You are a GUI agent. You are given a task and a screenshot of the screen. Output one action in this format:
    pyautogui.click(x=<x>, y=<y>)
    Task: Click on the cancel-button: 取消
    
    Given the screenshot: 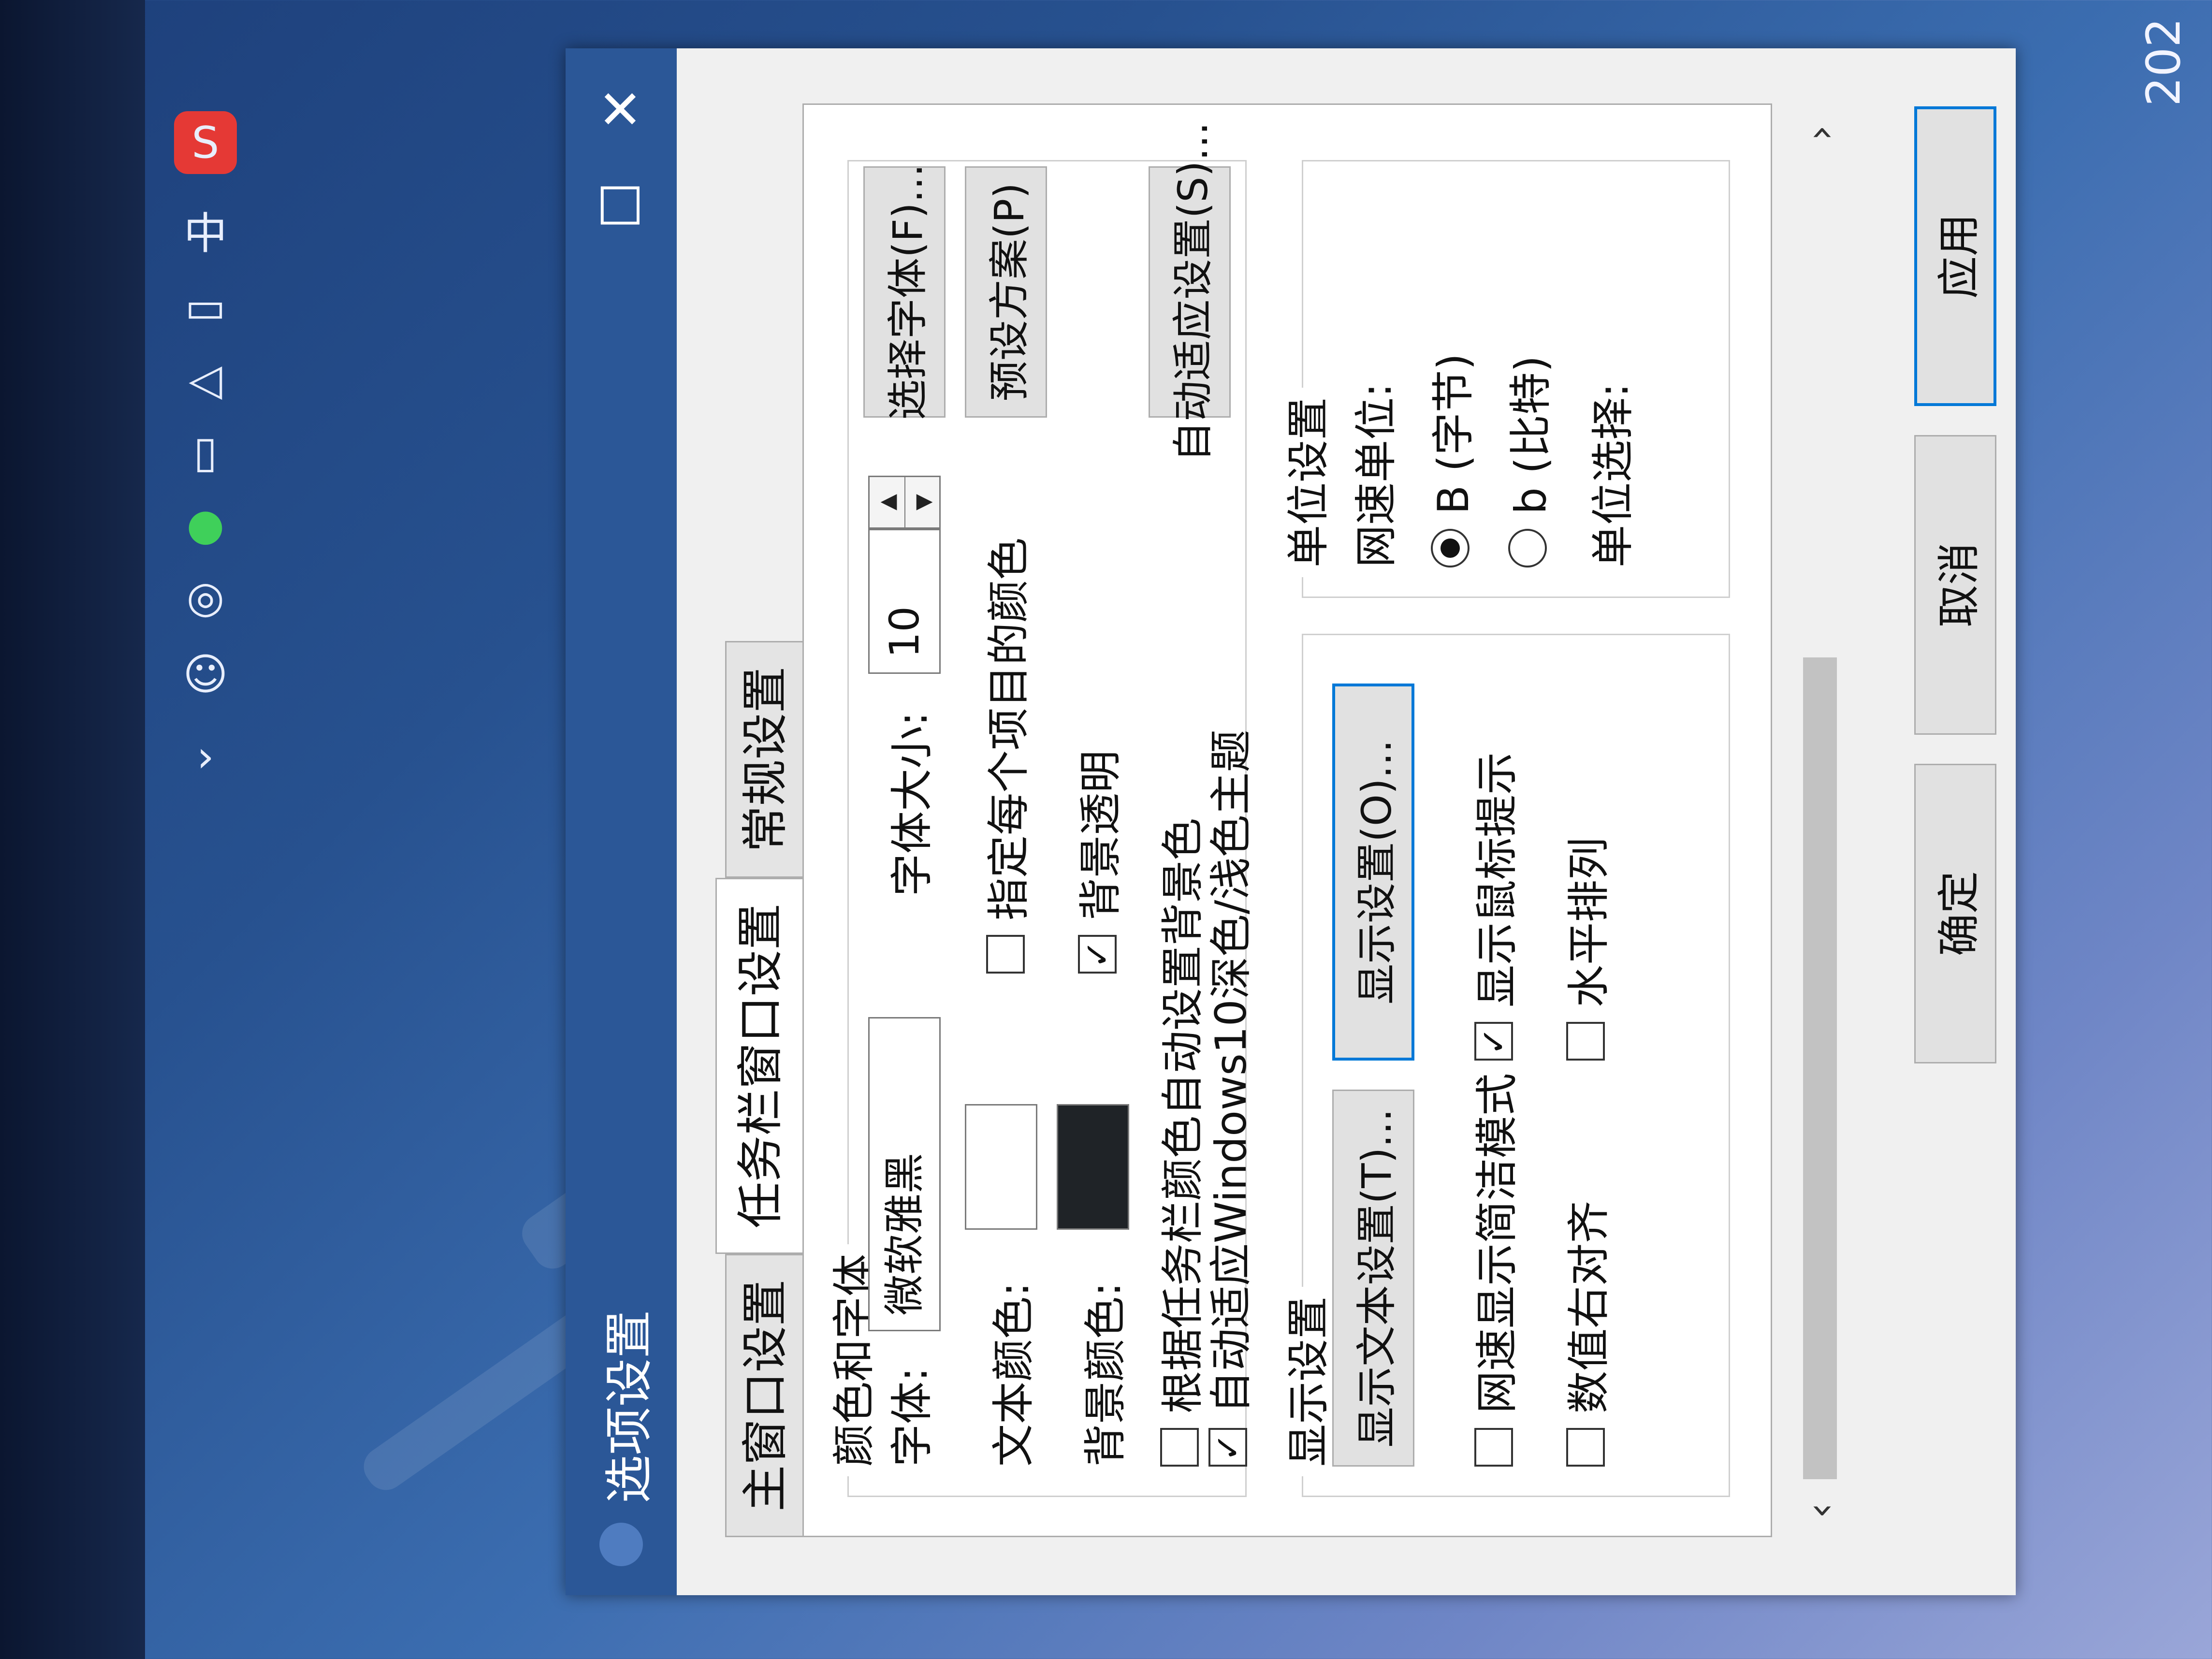 What is the action you would take?
    pyautogui.click(x=1955, y=585)
    